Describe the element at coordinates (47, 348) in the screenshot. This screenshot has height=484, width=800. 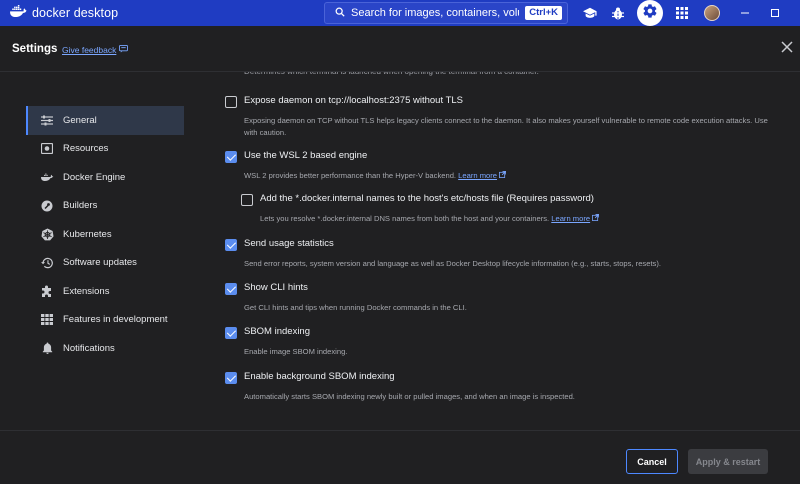
I see `bell-icon` at that location.